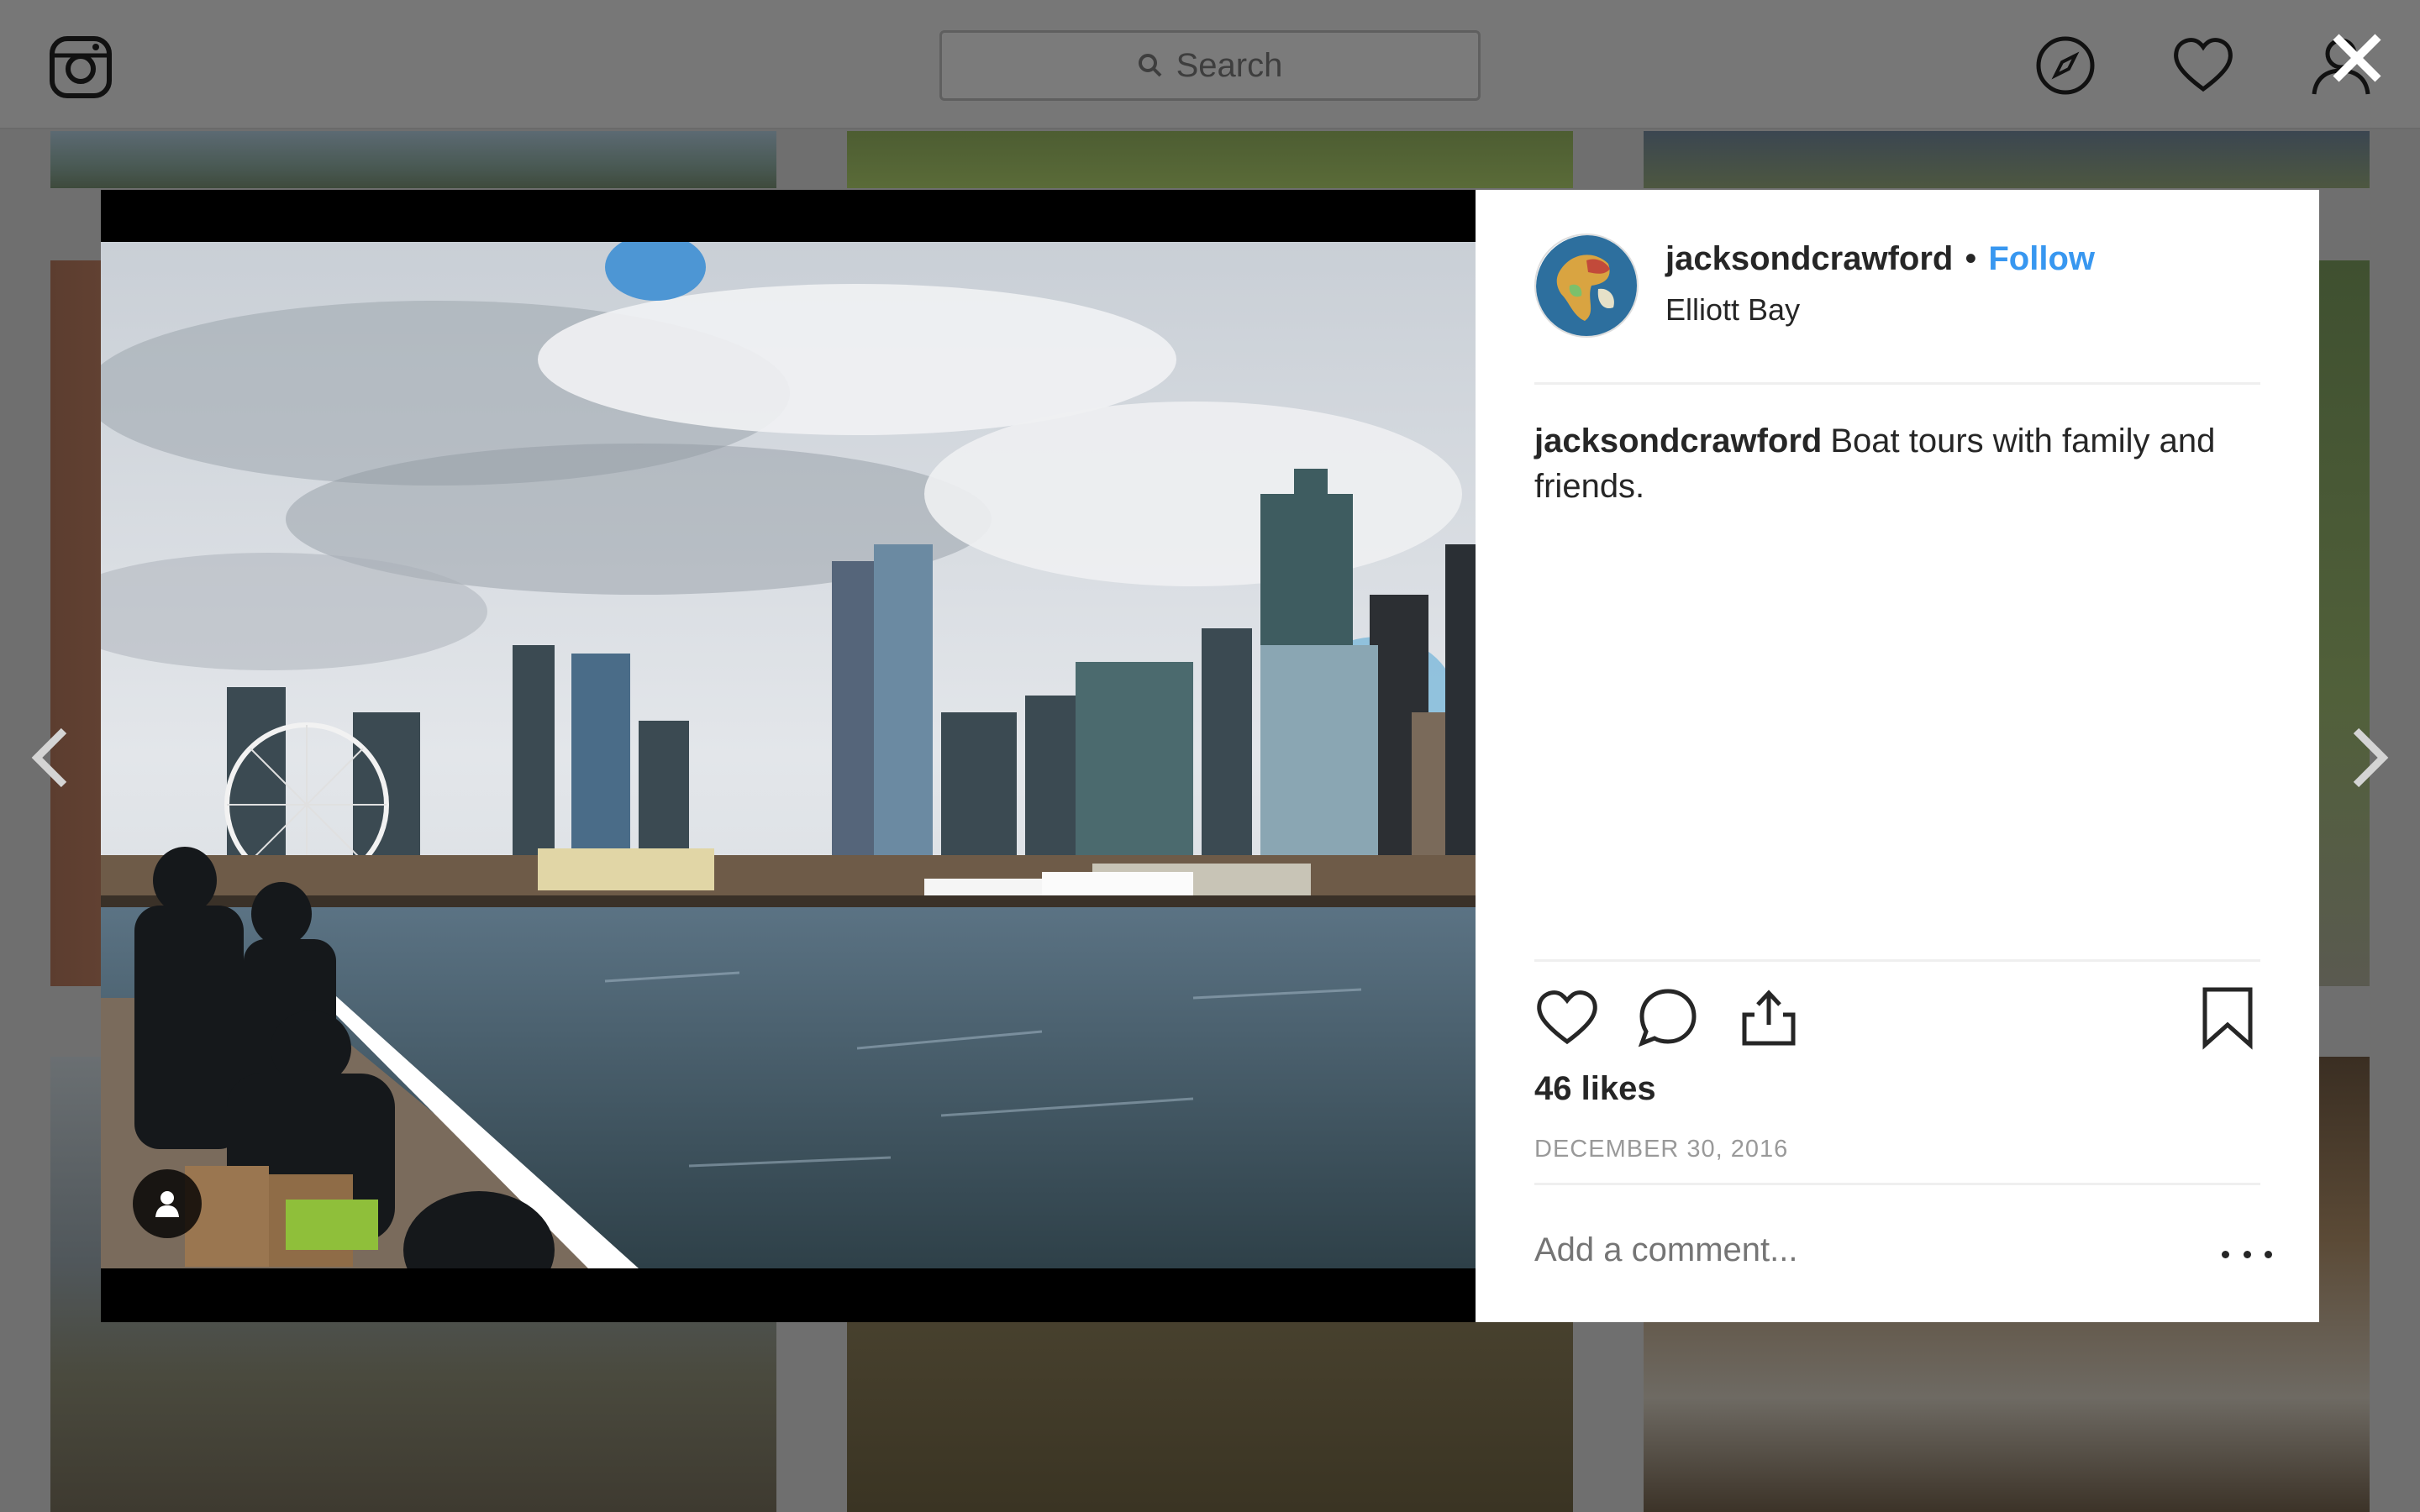  What do you see at coordinates (2065, 65) in the screenshot?
I see `compass-icon` at bounding box center [2065, 65].